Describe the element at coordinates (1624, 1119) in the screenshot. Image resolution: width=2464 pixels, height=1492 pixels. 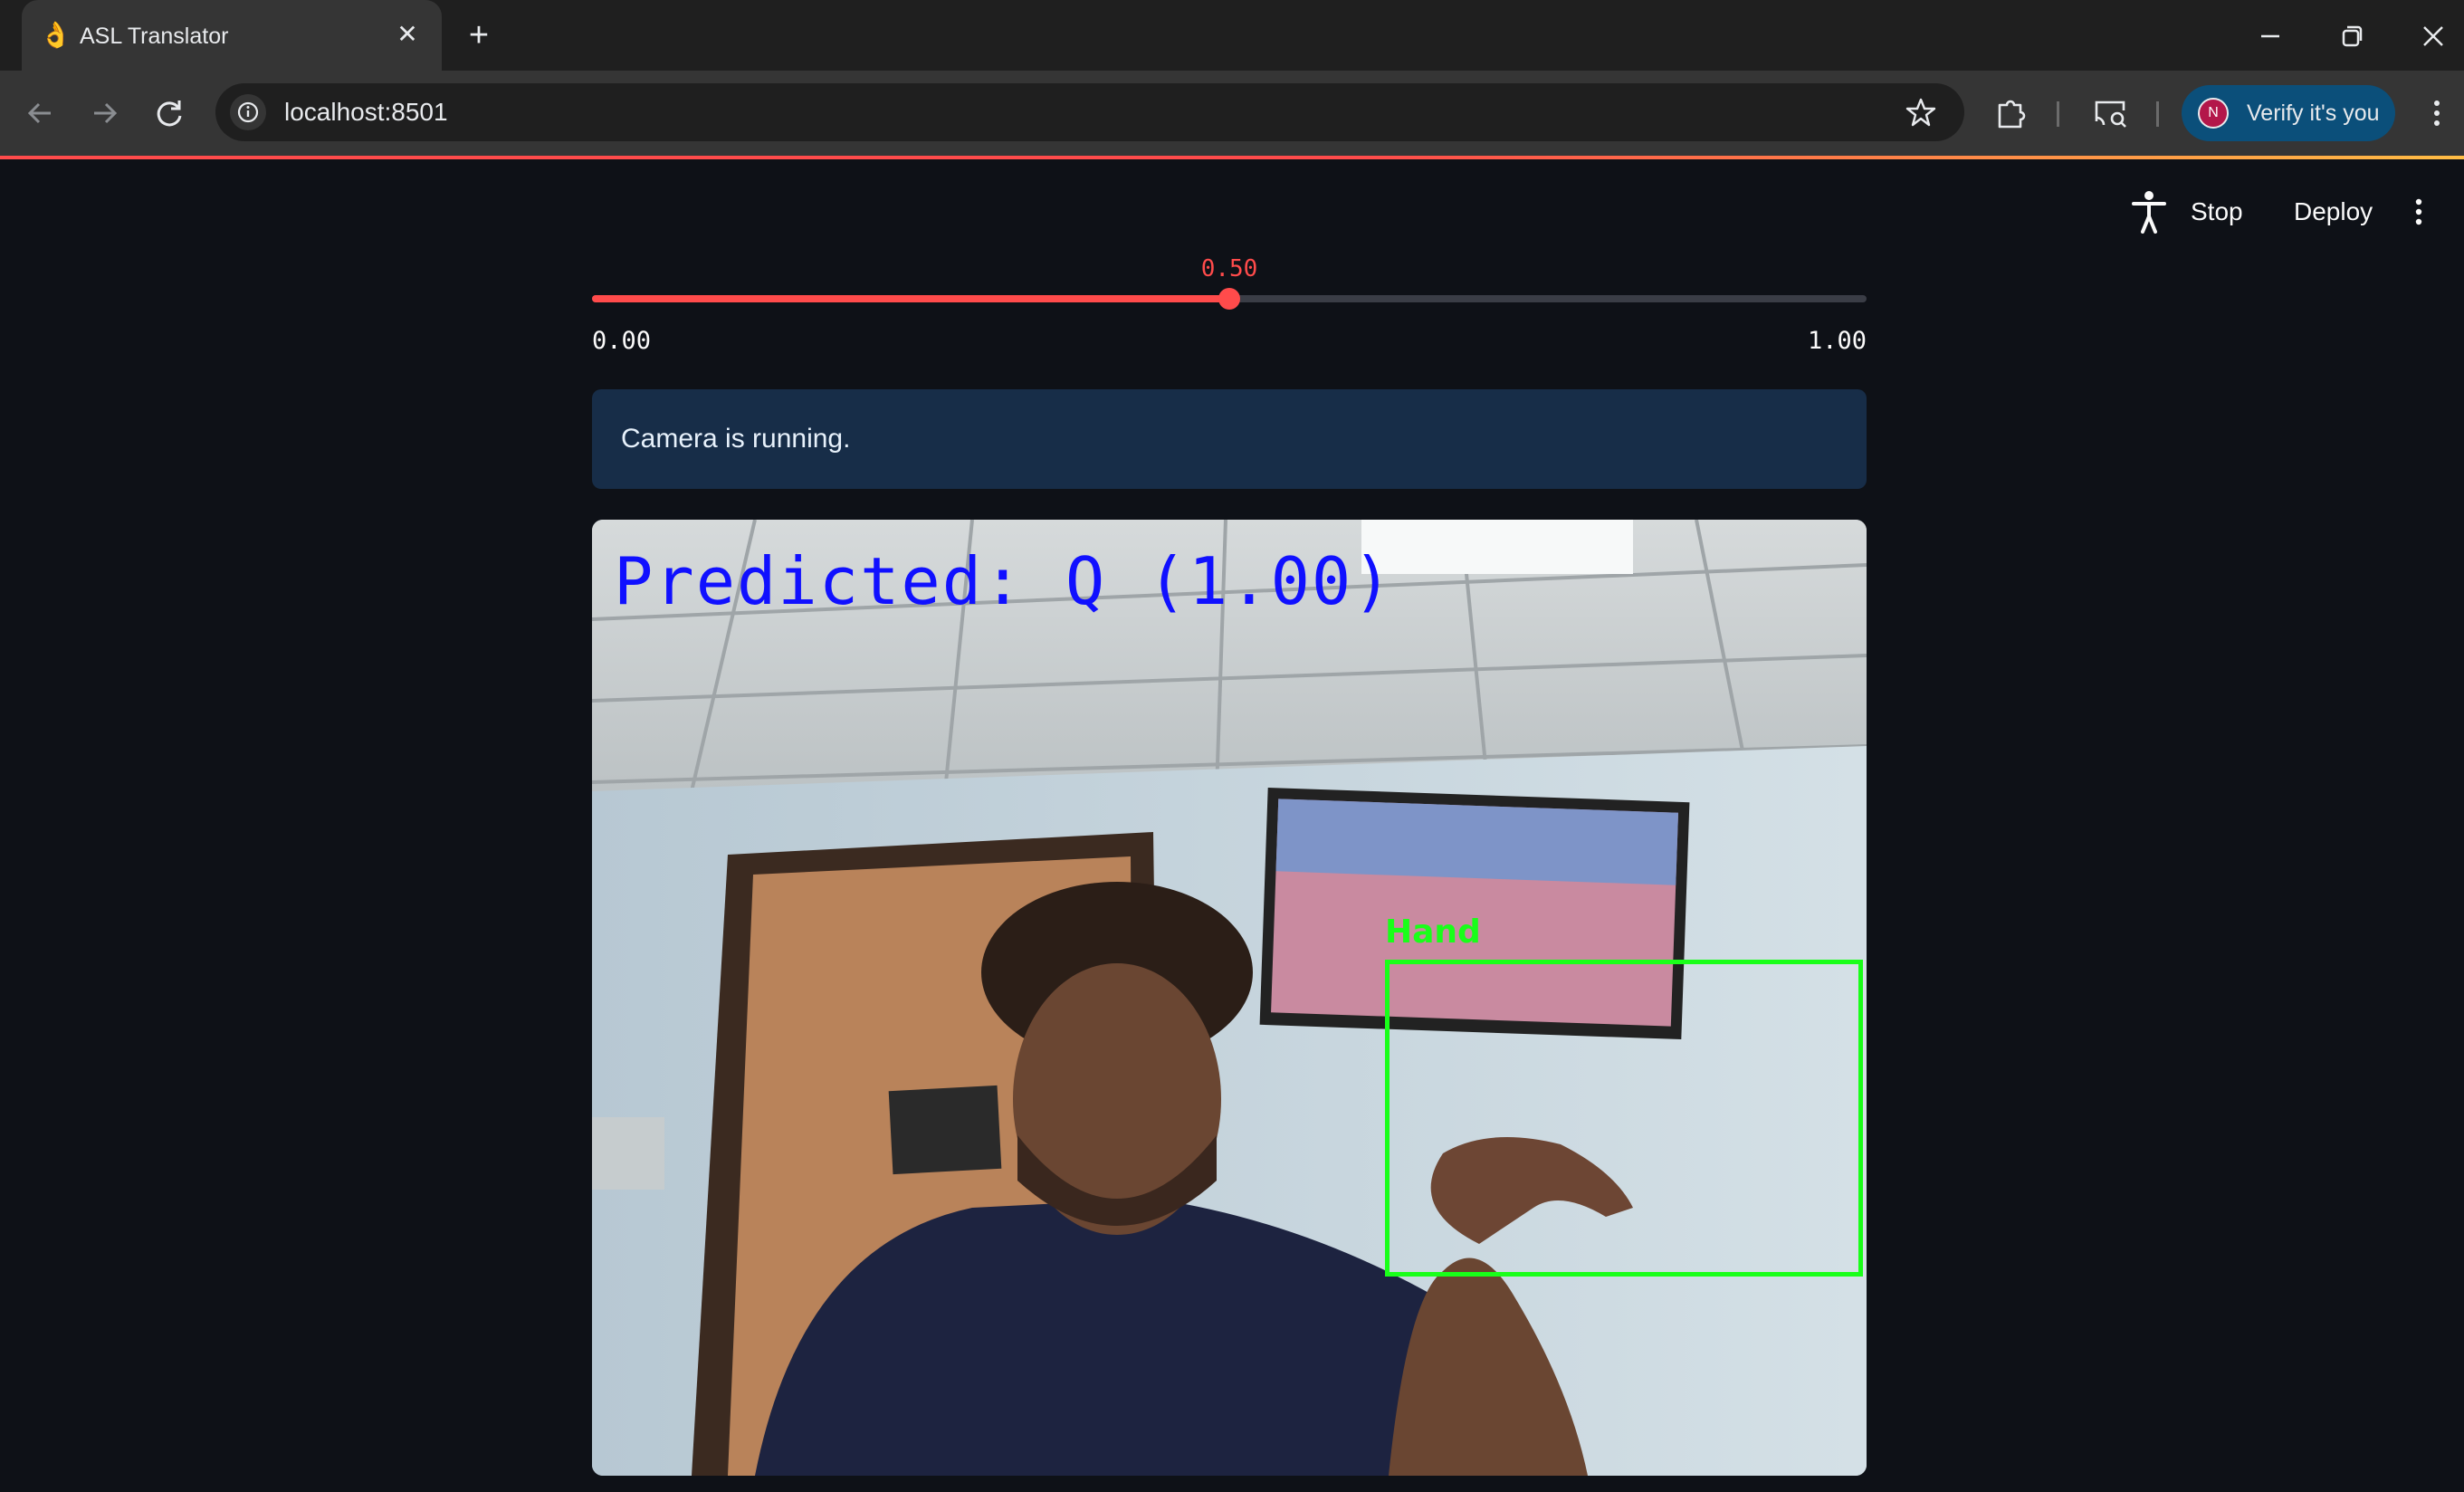
I see `hand-detection-box` at that location.